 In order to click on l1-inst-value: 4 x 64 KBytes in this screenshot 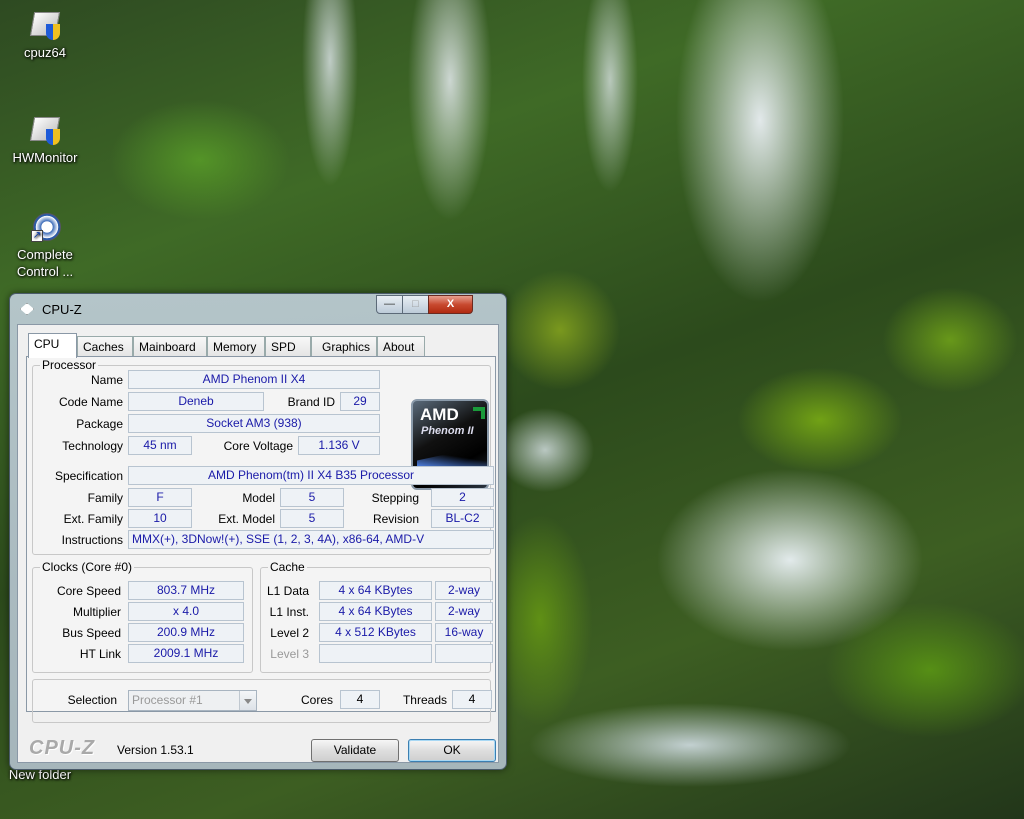, I will do `click(375, 611)`.